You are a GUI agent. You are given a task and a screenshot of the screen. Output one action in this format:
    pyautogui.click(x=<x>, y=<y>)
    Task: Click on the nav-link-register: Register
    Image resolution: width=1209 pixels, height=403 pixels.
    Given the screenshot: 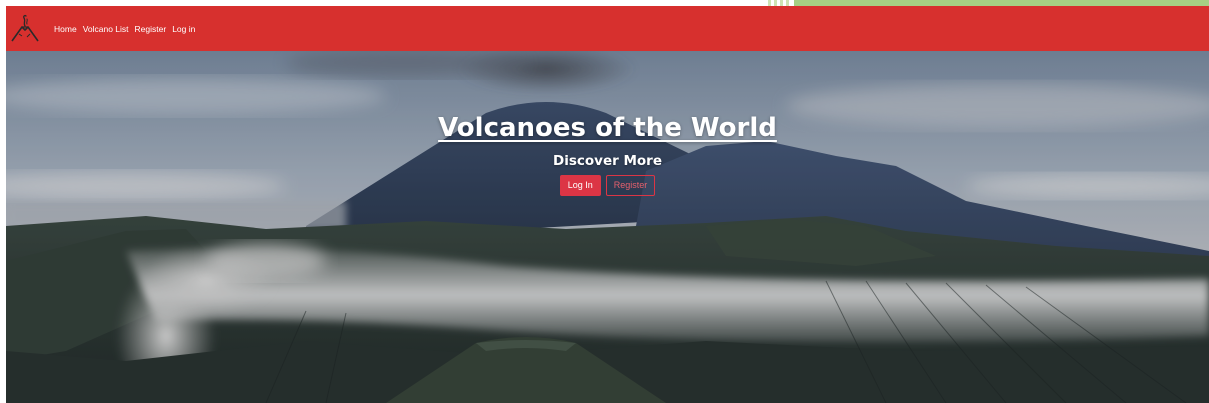 What is the action you would take?
    pyautogui.click(x=151, y=29)
    